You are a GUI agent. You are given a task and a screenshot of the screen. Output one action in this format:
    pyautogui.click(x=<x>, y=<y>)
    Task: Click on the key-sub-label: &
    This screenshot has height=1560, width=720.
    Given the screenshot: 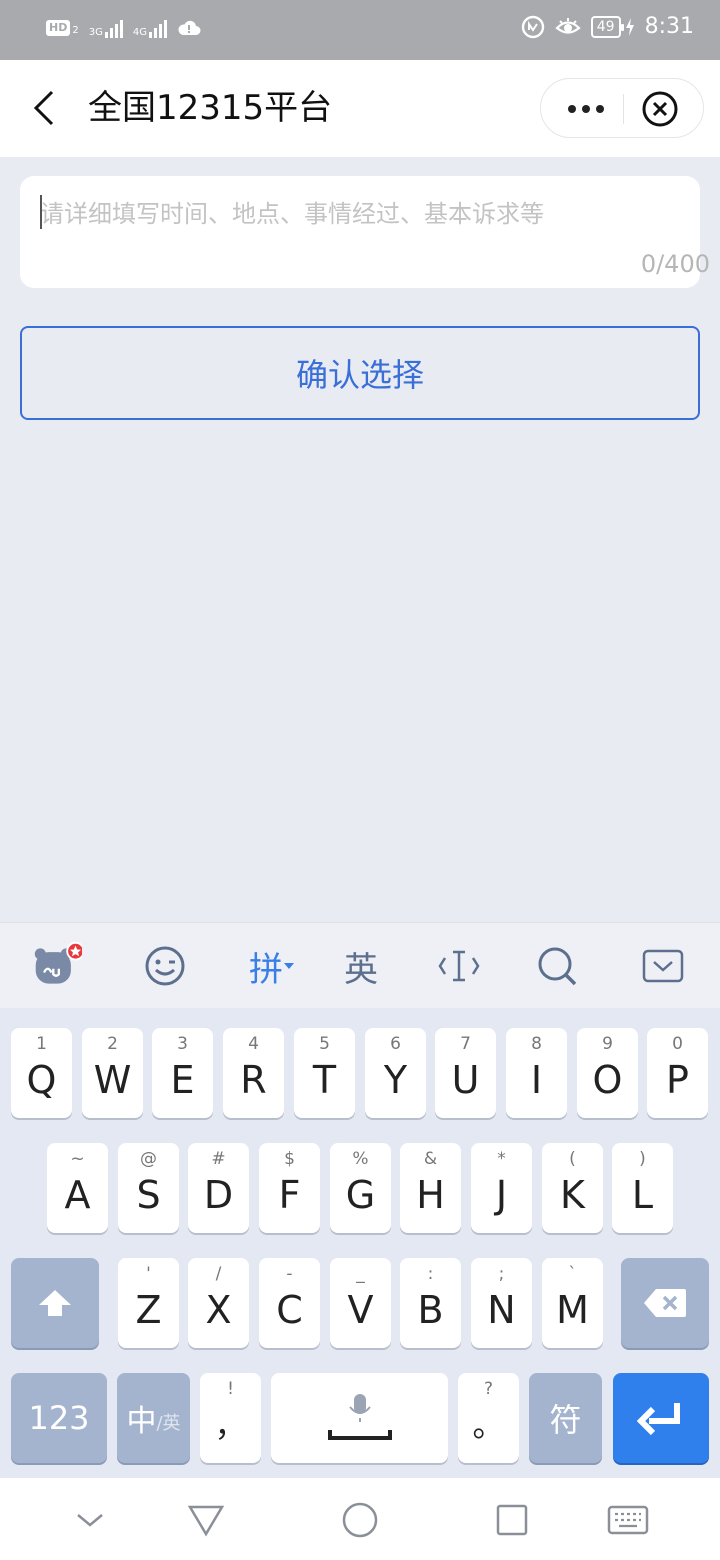 What is the action you would take?
    pyautogui.click(x=430, y=1159)
    